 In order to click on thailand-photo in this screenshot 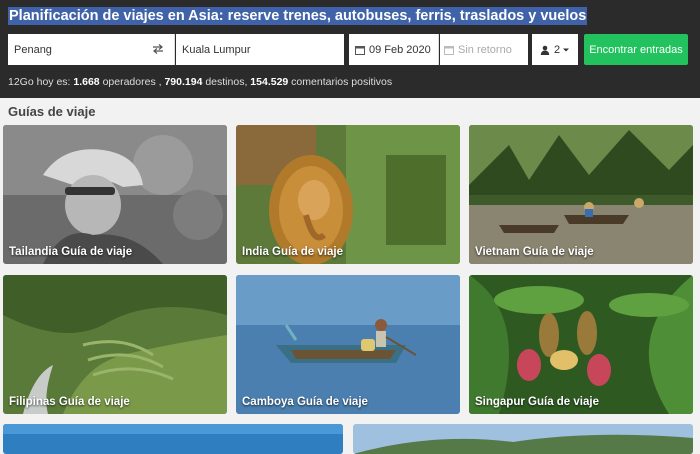, I will do `click(115, 194)`.